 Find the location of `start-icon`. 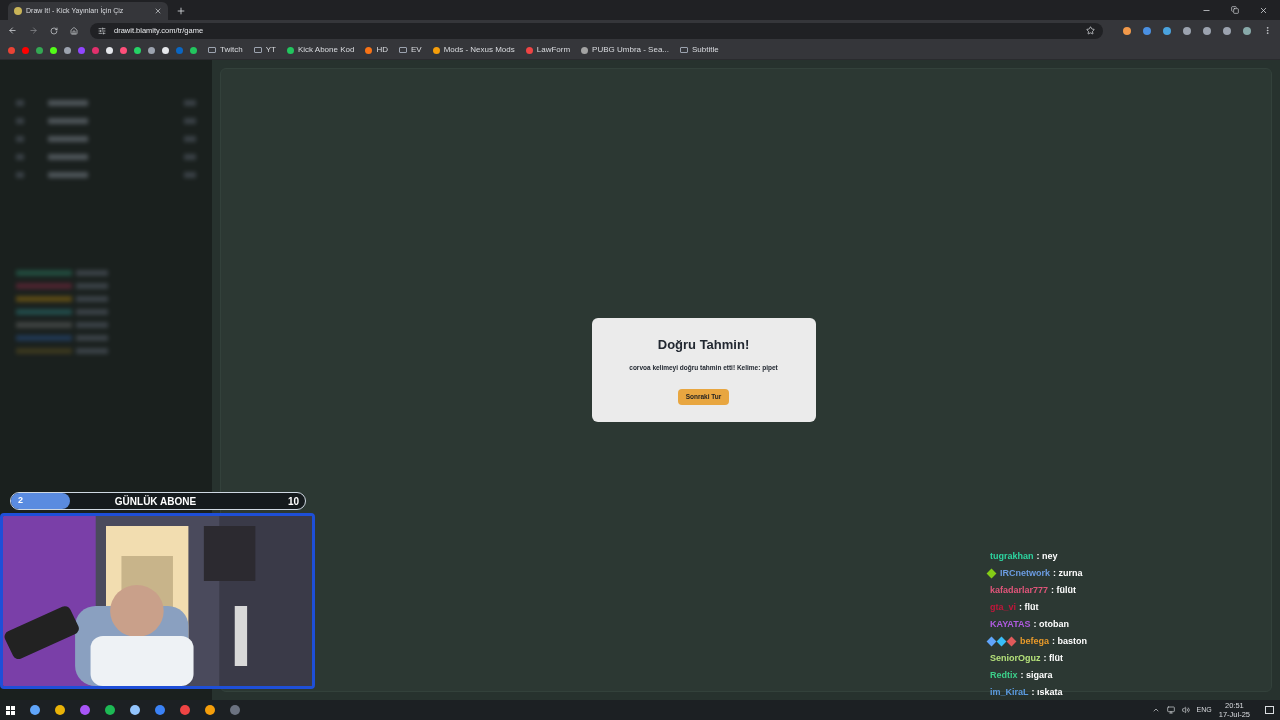

start-icon is located at coordinates (10, 710).